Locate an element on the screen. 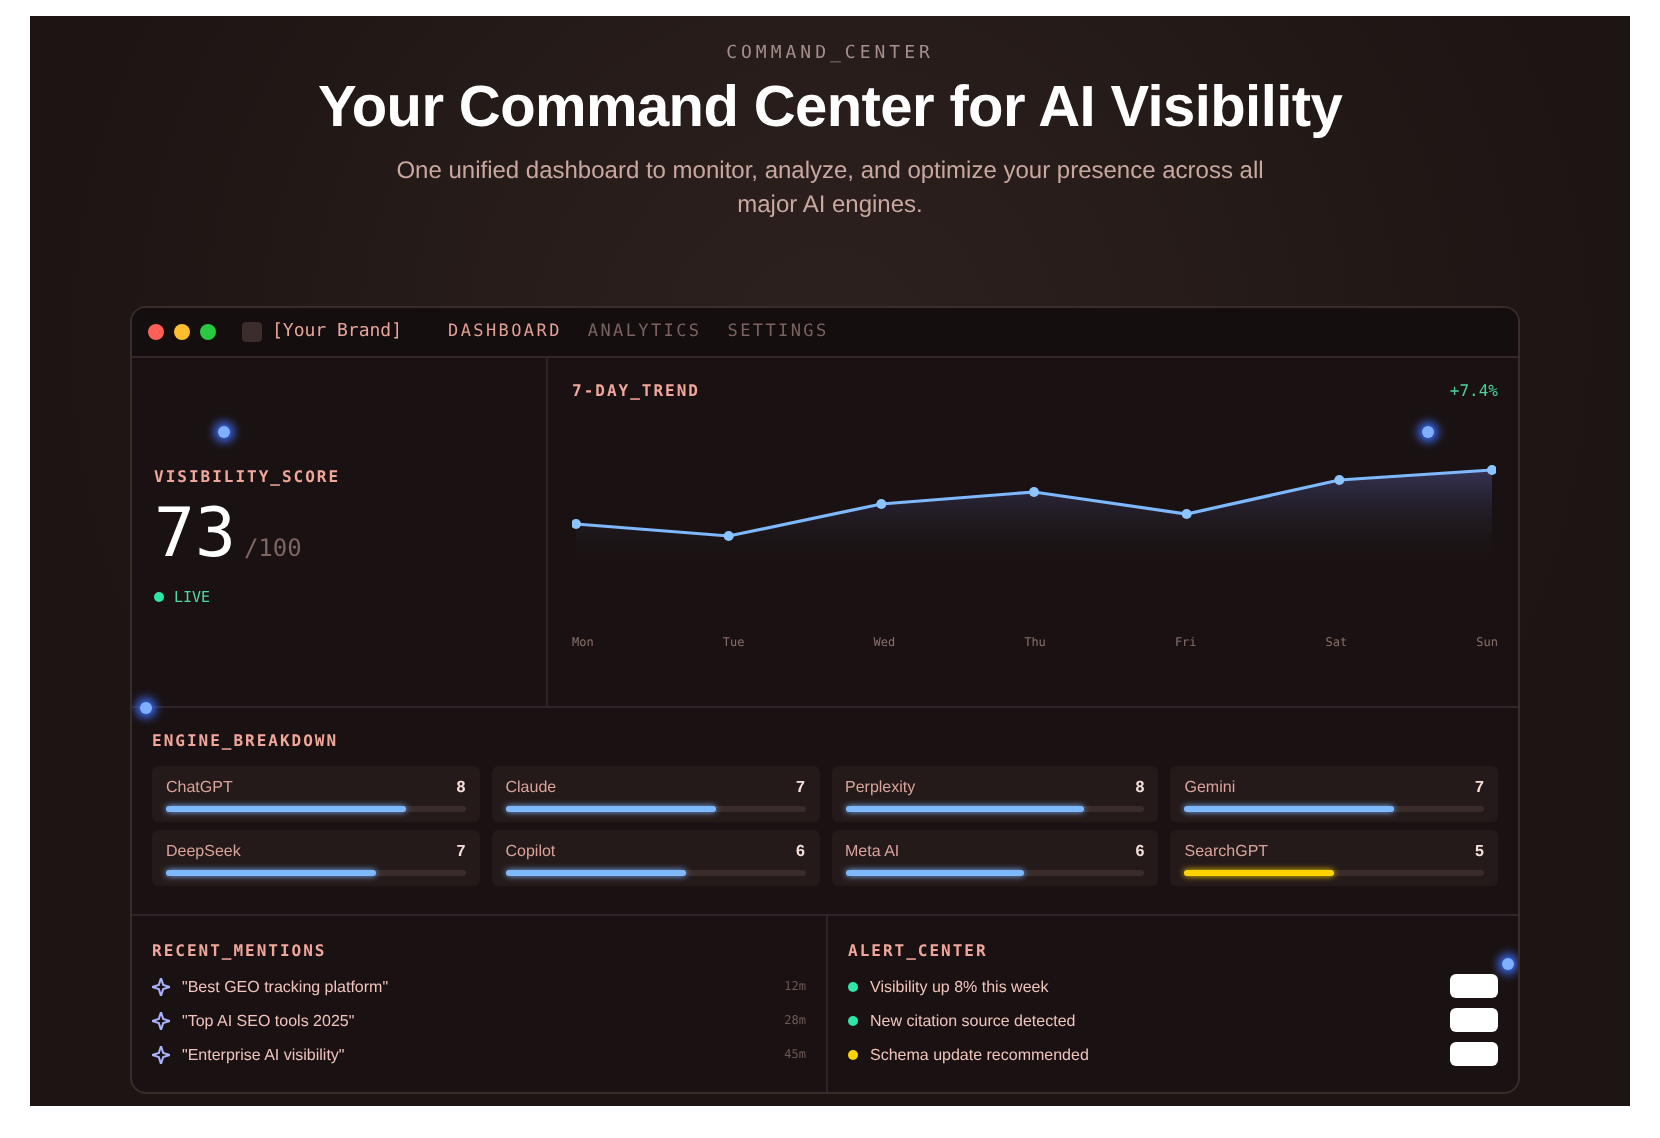 The width and height of the screenshot is (1660, 1138). mention-text: "Enterprise AI visibility" is located at coordinates (264, 1054).